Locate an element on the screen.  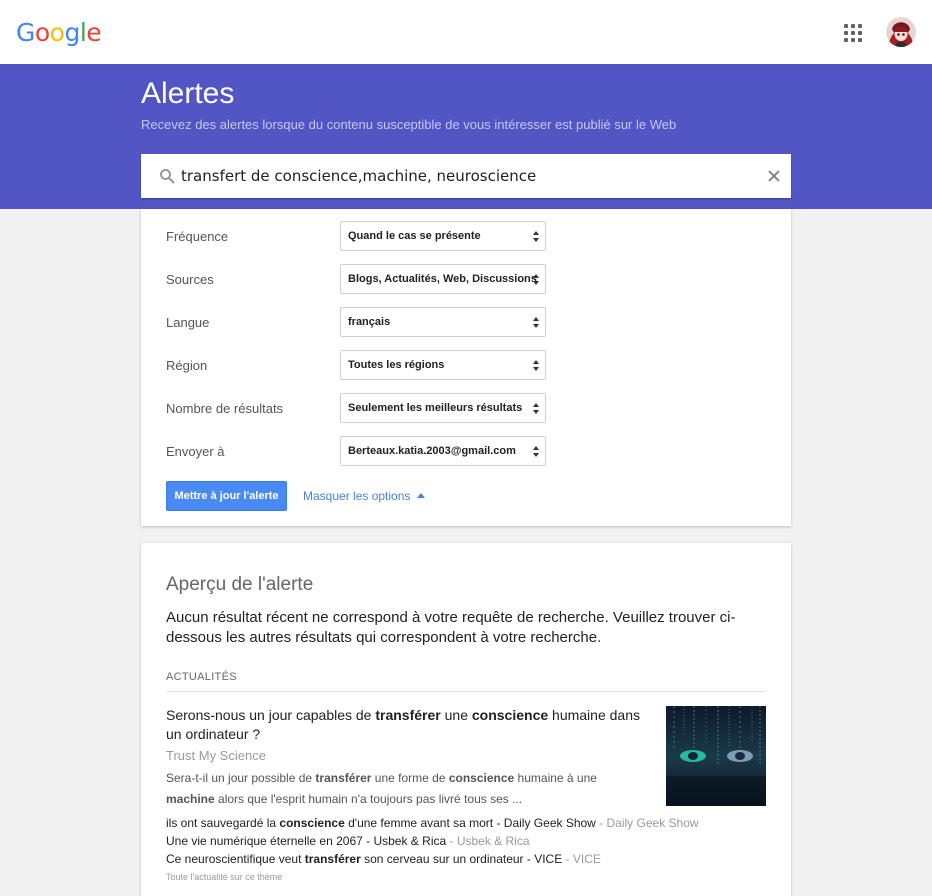
top-bar: Google is located at coordinates (466, 32).